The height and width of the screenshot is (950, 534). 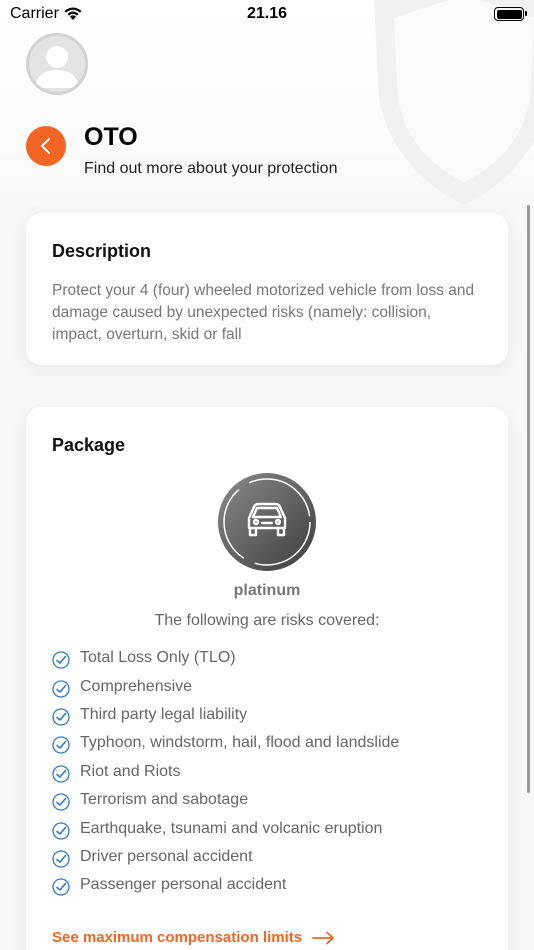 I want to click on car-icon, so click(x=267, y=522).